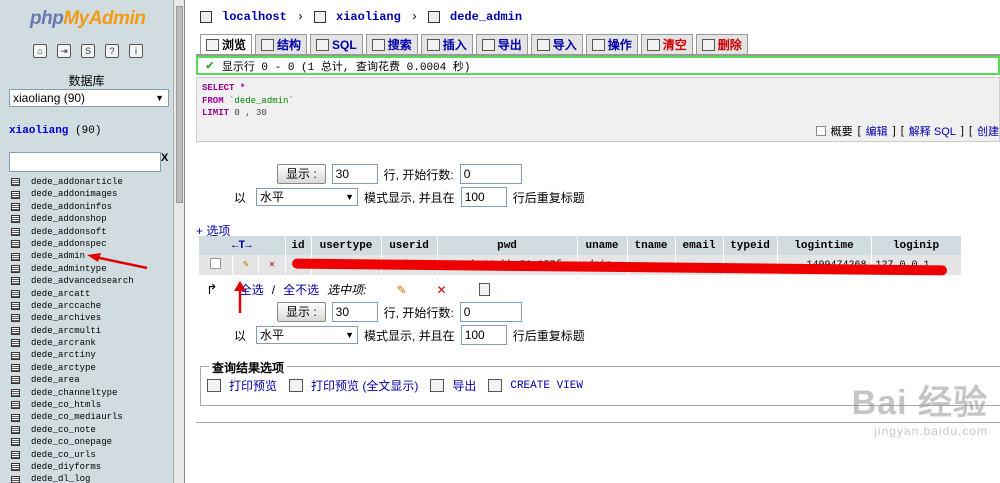 The width and height of the screenshot is (1000, 483). I want to click on column-header-tname: tname, so click(651, 245).